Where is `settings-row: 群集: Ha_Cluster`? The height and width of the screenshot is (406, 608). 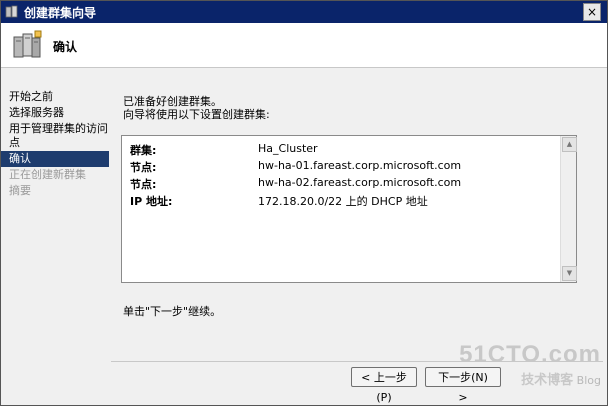
settings-row: 群集: Ha_Cluster is located at coordinates (224, 150).